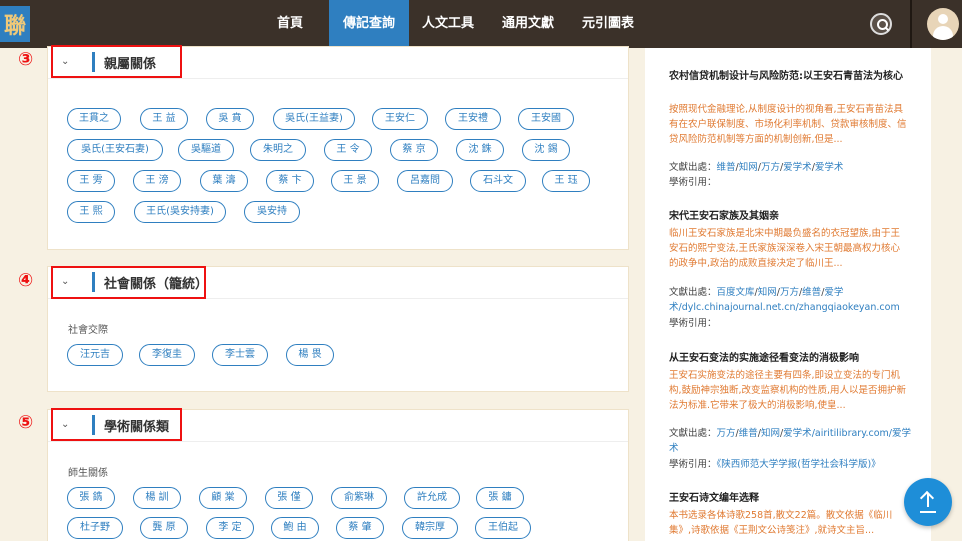 This screenshot has height=541, width=962. What do you see at coordinates (164, 528) in the screenshot?
I see `person-tag: 龔 原` at bounding box center [164, 528].